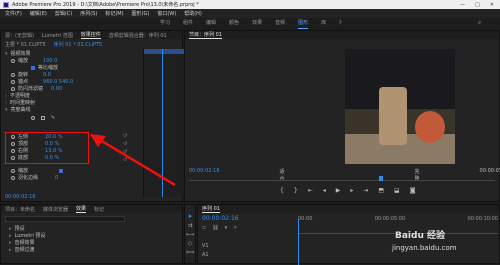 Image resolution: width=500 pixels, height=265 pixels. Describe the element at coordinates (323, 24) in the screenshot. I see `ws-libraries: 库` at that location.